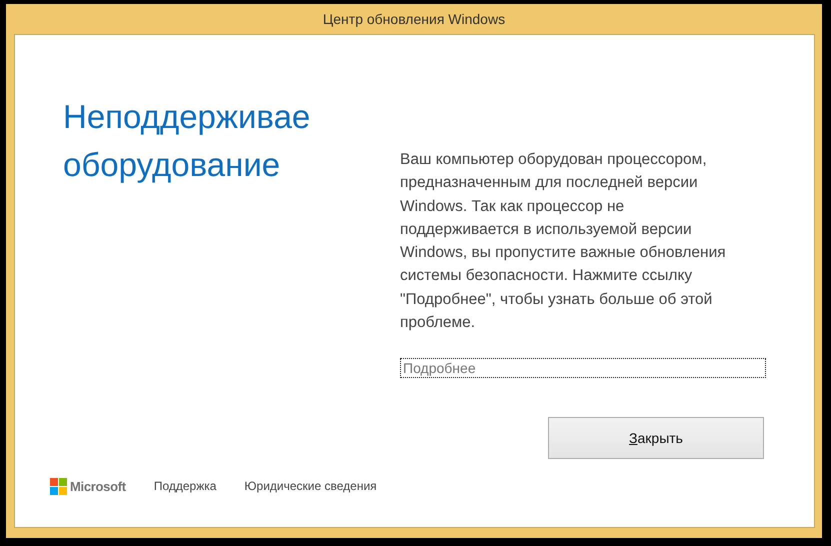 Image resolution: width=831 pixels, height=546 pixels. Describe the element at coordinates (563, 242) in the screenshot. I see `message-paragraph: Ваш компьютер оборудован процессором, предназначенным для последней версии Windows. Так как процессор не поддерживается в используемой версии Windows, вы пропустите важные обновления системы безопасности. Нажмите ссылку "Подробнее", чтобы узнать больше об этой проблеме.` at that location.